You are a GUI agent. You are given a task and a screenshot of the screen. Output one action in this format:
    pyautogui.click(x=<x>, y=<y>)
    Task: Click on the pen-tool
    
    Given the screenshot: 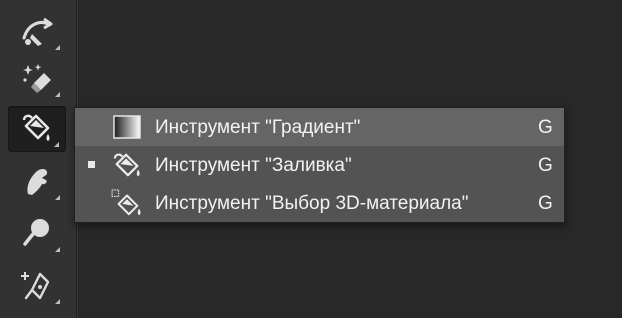 What is the action you would take?
    pyautogui.click(x=37, y=285)
    